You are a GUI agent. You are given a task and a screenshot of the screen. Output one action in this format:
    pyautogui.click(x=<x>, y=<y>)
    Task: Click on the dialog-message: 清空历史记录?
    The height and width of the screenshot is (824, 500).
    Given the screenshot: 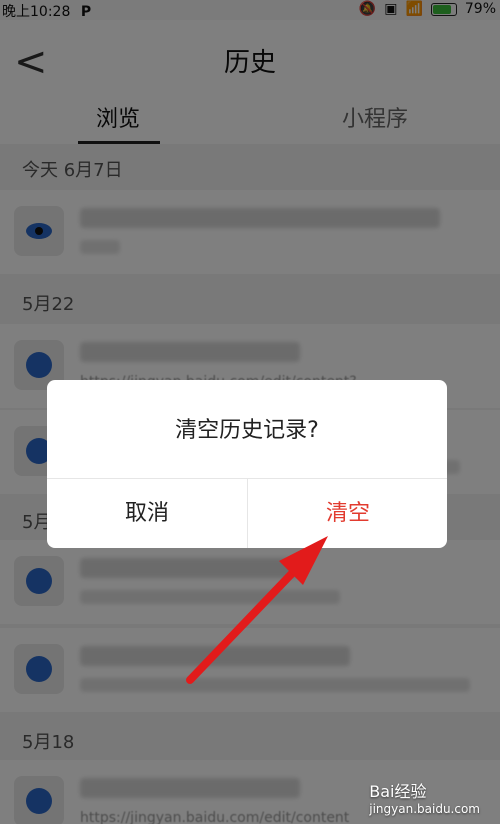 What is the action you would take?
    pyautogui.click(x=247, y=430)
    